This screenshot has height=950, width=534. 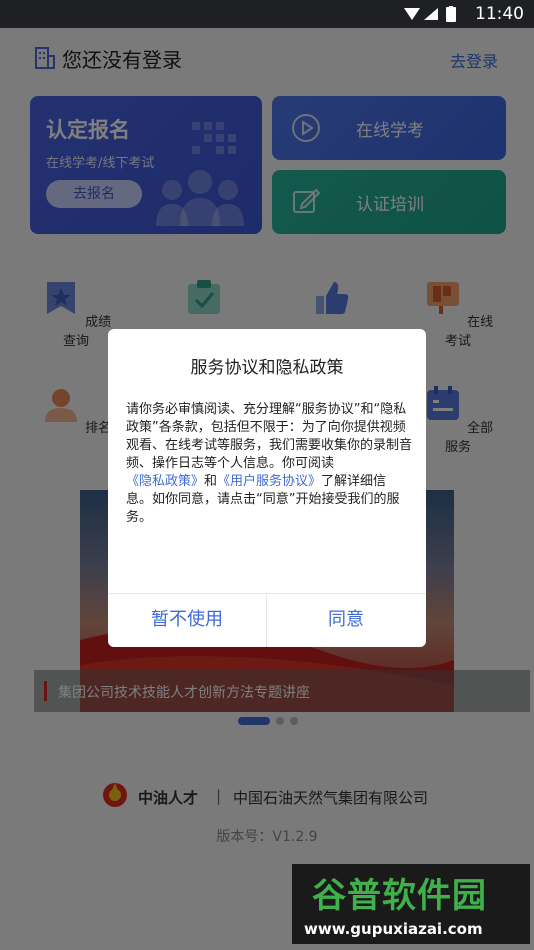 I want to click on signal-battery-icons, so click(x=430, y=14).